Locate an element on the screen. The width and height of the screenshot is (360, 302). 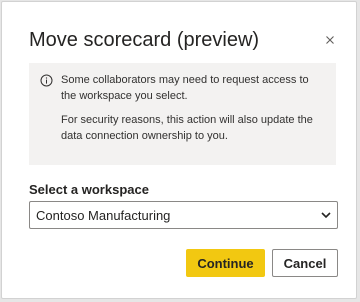
workspace-select-label: Select a workspace is located at coordinates (89, 189).